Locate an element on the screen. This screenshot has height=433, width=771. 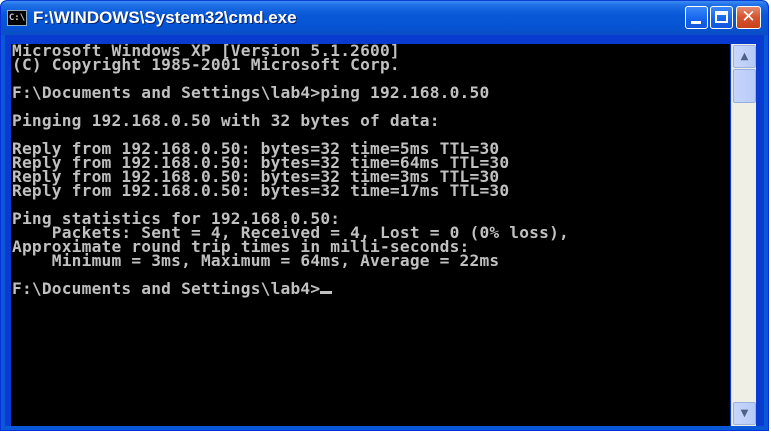
scroll-thumb is located at coordinates (744, 86).